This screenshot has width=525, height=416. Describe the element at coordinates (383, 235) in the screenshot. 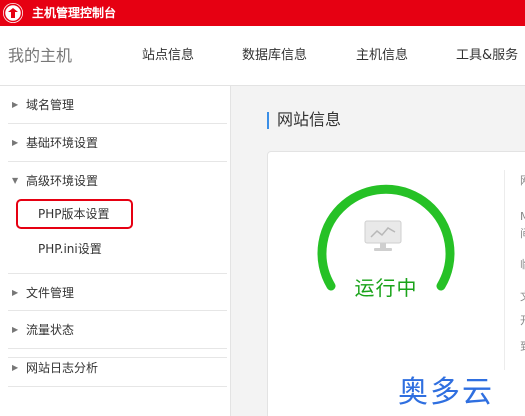

I see `monitor-icon` at that location.